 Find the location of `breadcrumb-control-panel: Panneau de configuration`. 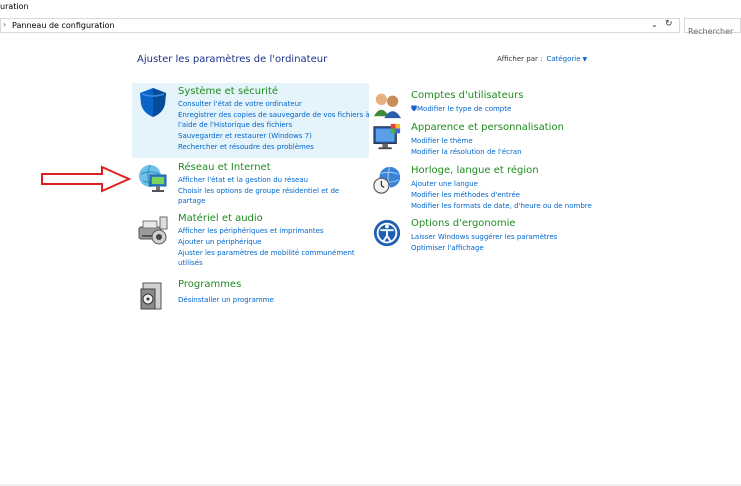

breadcrumb-control-panel: Panneau de configuration is located at coordinates (63, 25).